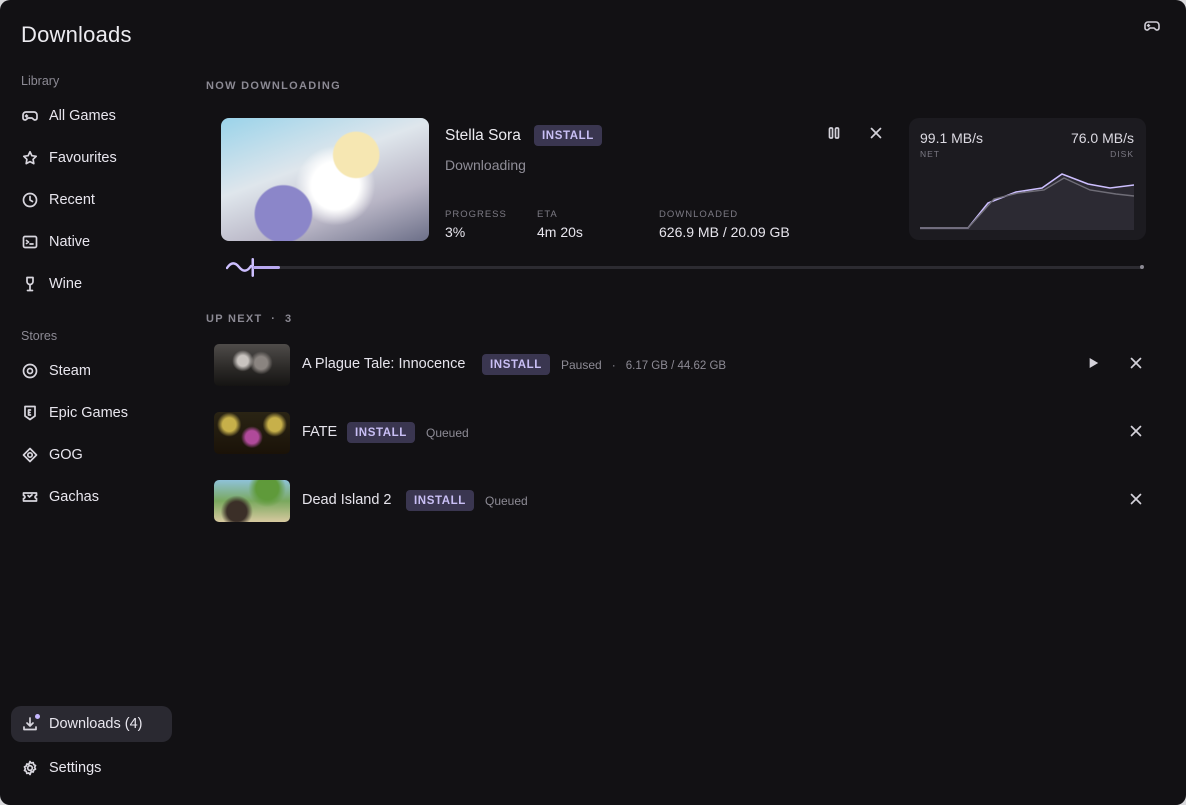 The image size is (1186, 805). I want to click on speed-sparkline, so click(1027, 201).